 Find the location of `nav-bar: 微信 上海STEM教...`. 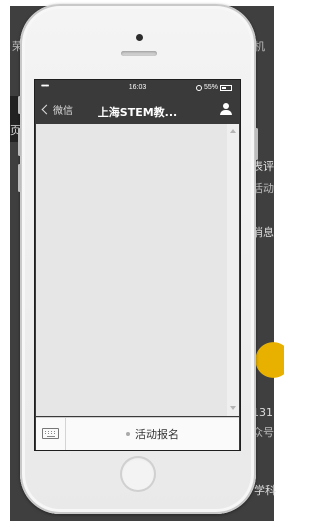

nav-bar: 微信 上海STEM教... is located at coordinates (137, 110).